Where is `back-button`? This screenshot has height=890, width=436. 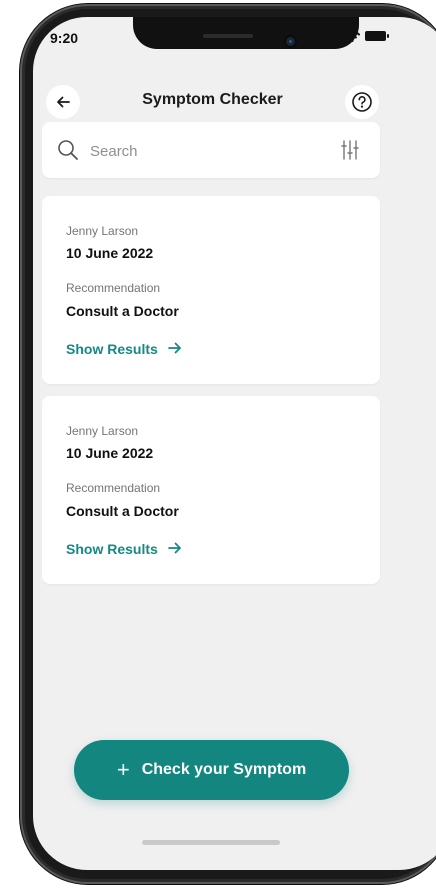
back-button is located at coordinates (63, 102).